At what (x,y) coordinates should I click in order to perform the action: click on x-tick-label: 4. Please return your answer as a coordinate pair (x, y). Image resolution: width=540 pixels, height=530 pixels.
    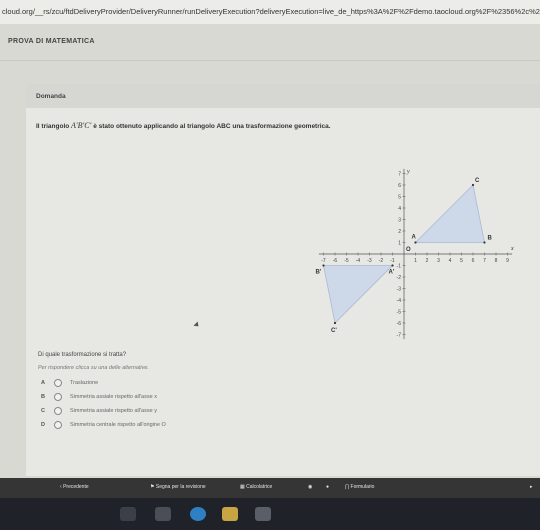
    Looking at the image, I should click on (450, 261).